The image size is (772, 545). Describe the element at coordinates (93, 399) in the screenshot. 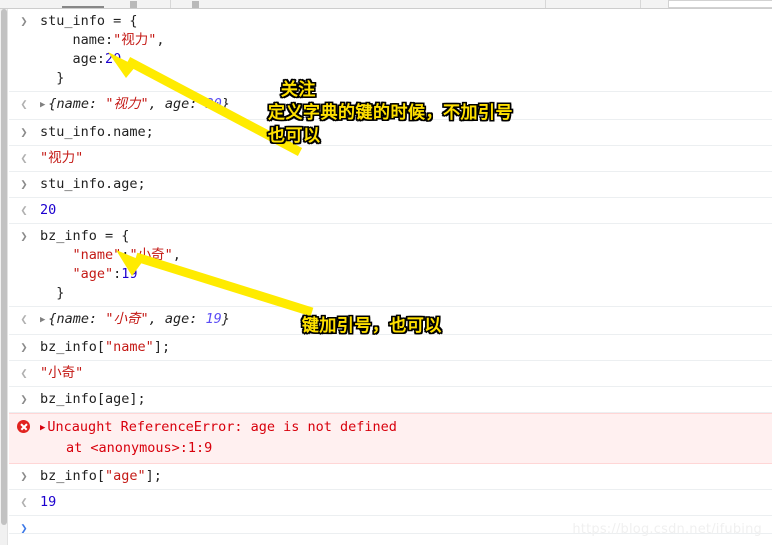

I see `code-token: bz_info[age];` at that location.